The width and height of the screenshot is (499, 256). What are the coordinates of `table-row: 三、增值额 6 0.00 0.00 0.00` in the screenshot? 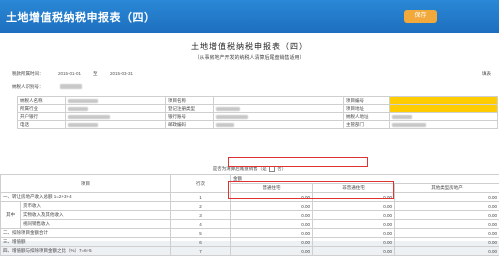 It's located at (250, 242).